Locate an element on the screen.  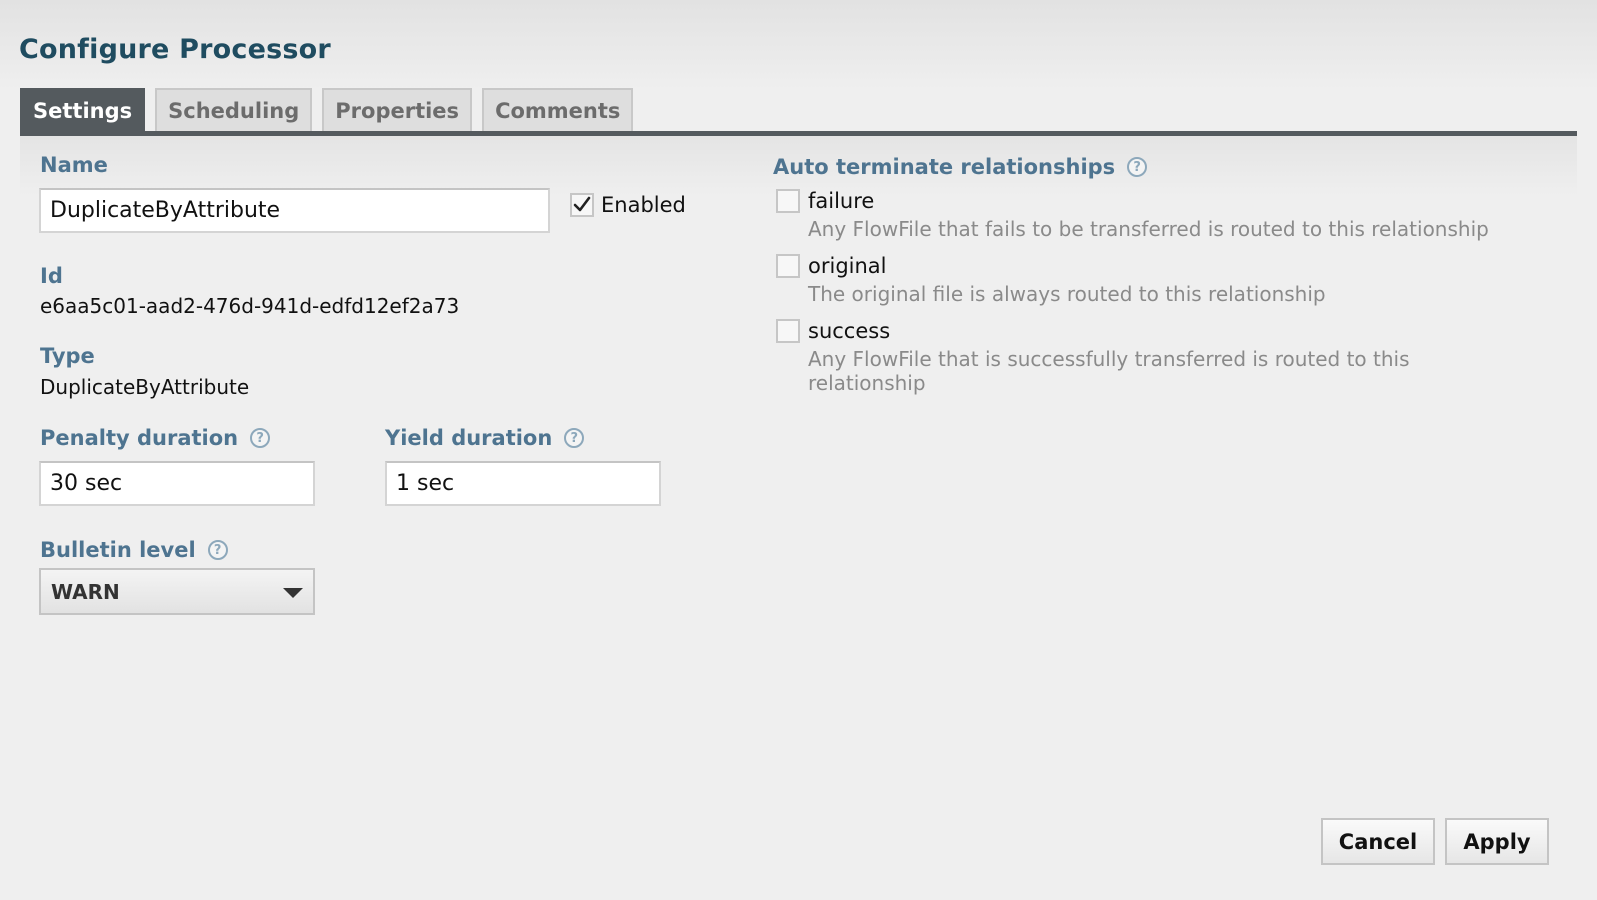
id-label-text: Id is located at coordinates (51, 276).